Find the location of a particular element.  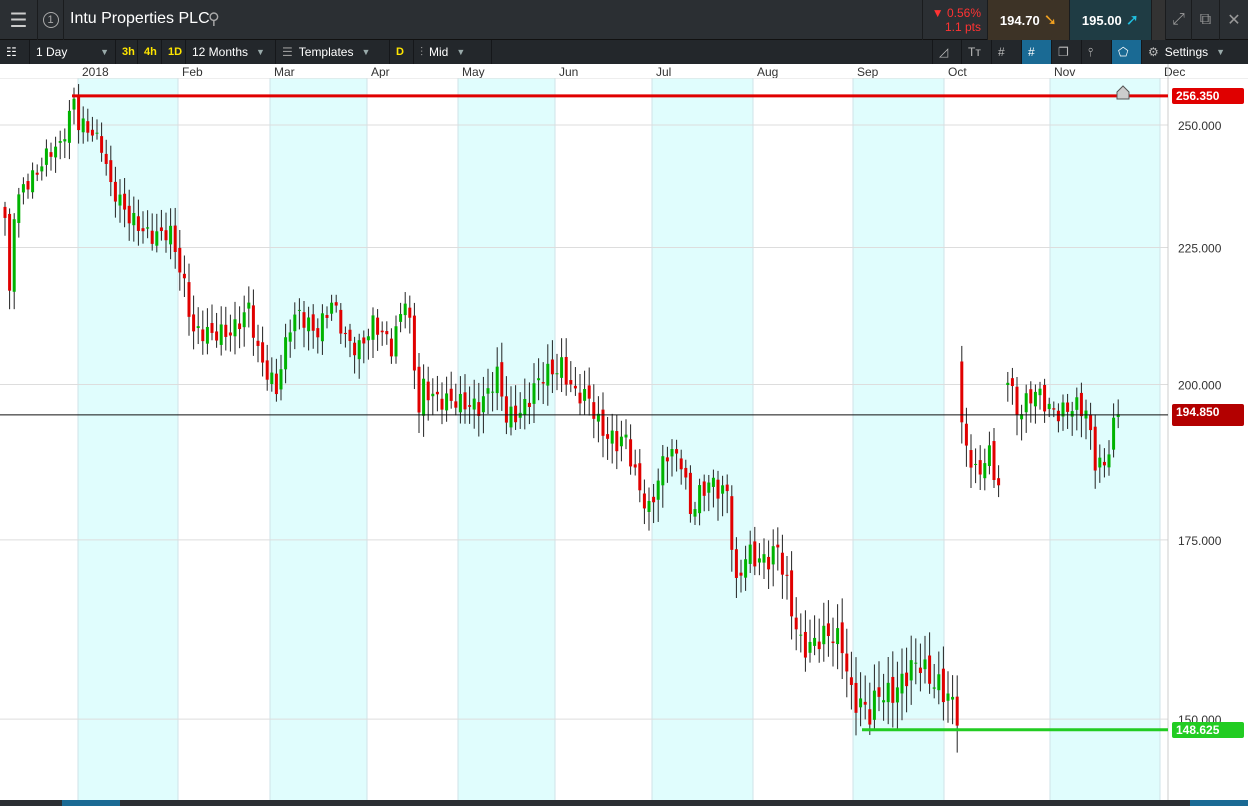

grid-icon: # is located at coordinates (1007, 52).